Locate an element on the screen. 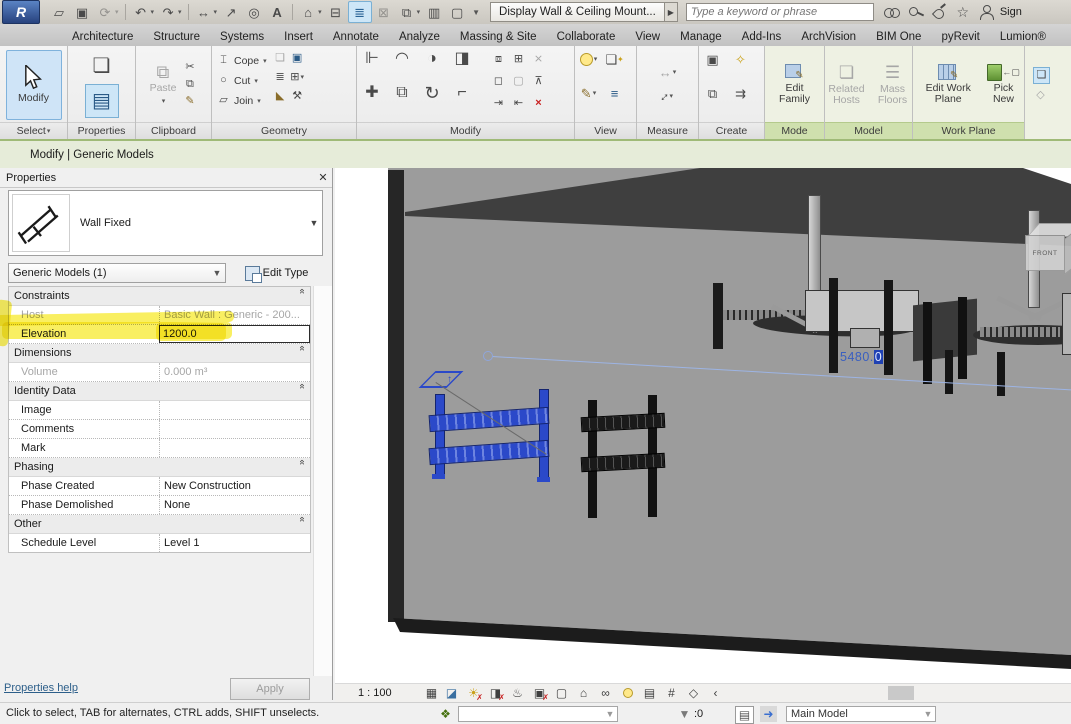 This screenshot has width=1071, height=724. wall-joins-icon: ▣ is located at coordinates (297, 58).